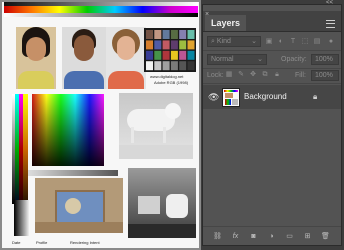 Image resolution: width=344 pixels, height=250 pixels. Describe the element at coordinates (229, 75) in the screenshot. I see `lock-transparency-icon: ▦` at that location.